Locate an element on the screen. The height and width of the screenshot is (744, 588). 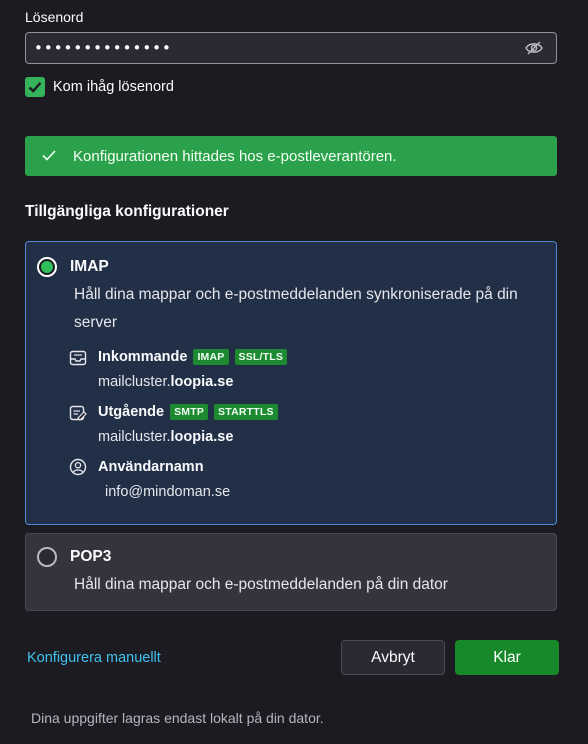
outgoing-protocol-badge: SMTP is located at coordinates (189, 412).